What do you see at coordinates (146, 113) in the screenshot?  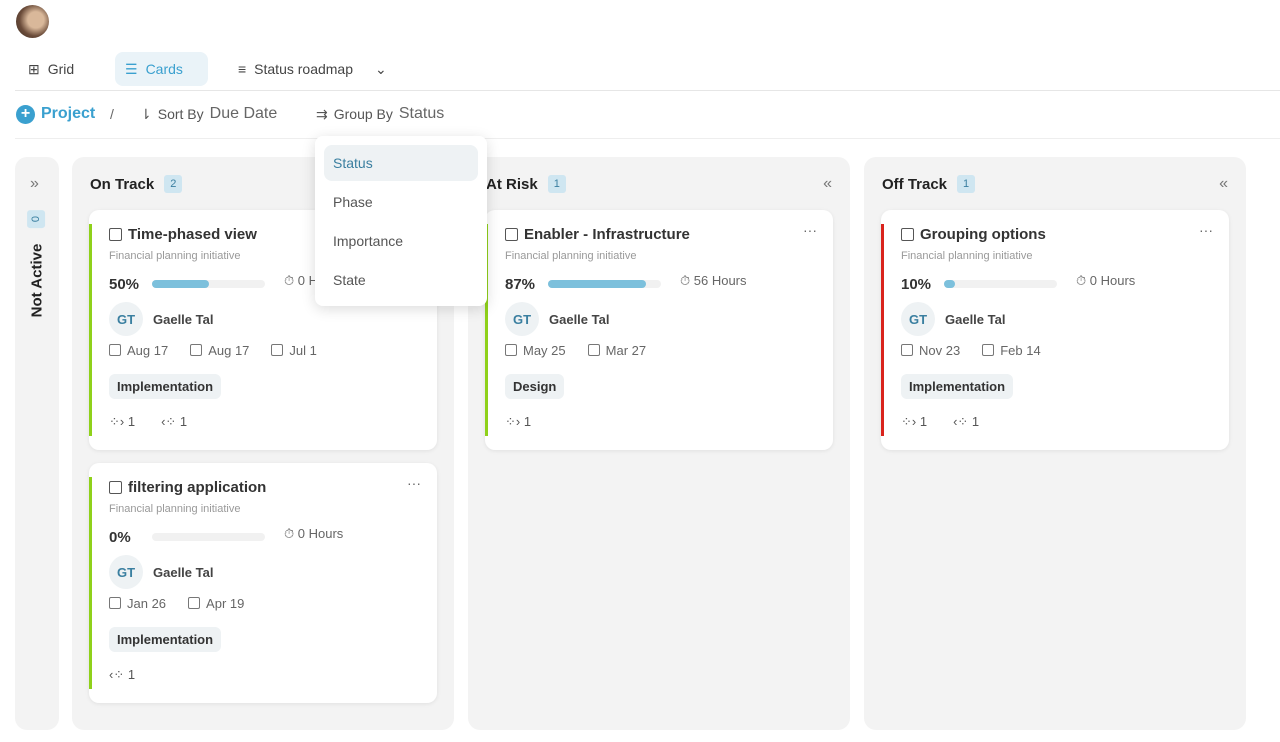 I see `sort-icon: ⇂` at bounding box center [146, 113].